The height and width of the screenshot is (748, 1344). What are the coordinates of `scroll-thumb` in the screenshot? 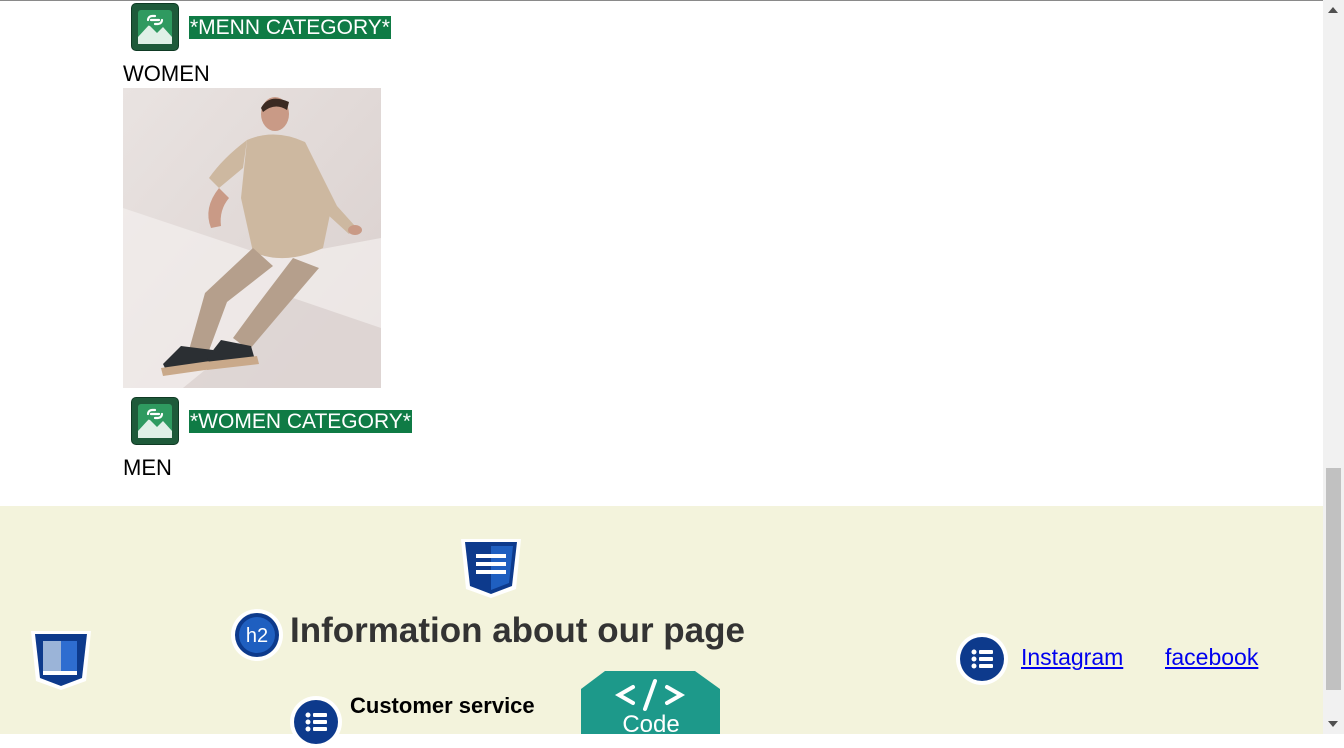 It's located at (1333, 579).